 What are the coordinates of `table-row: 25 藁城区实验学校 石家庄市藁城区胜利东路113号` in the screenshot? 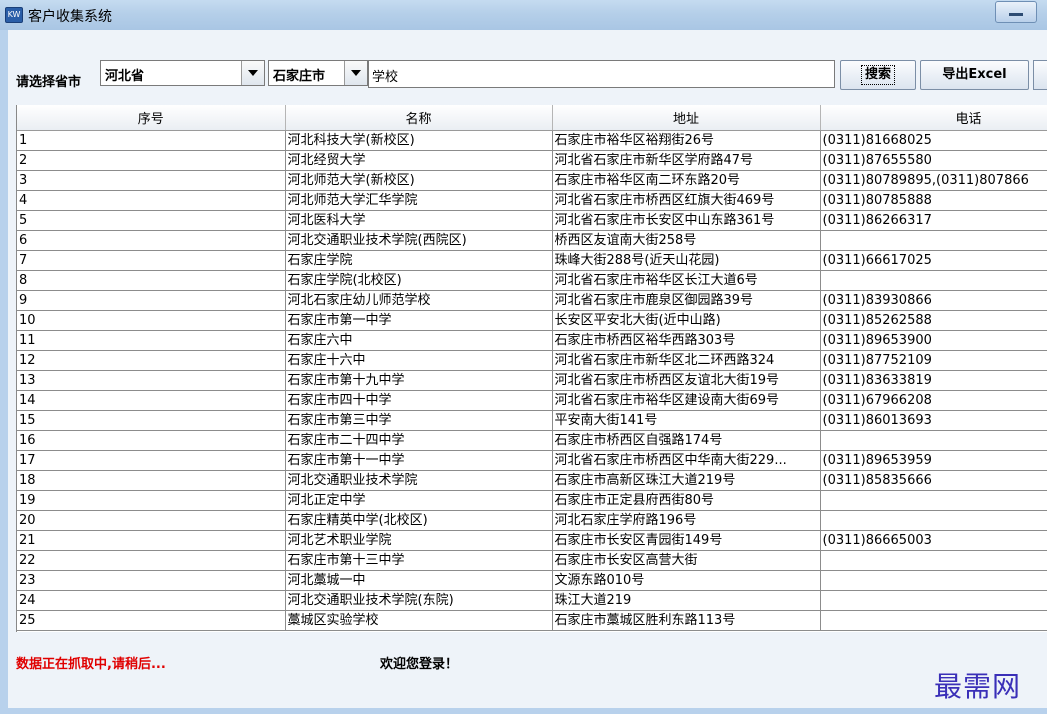 It's located at (532, 620).